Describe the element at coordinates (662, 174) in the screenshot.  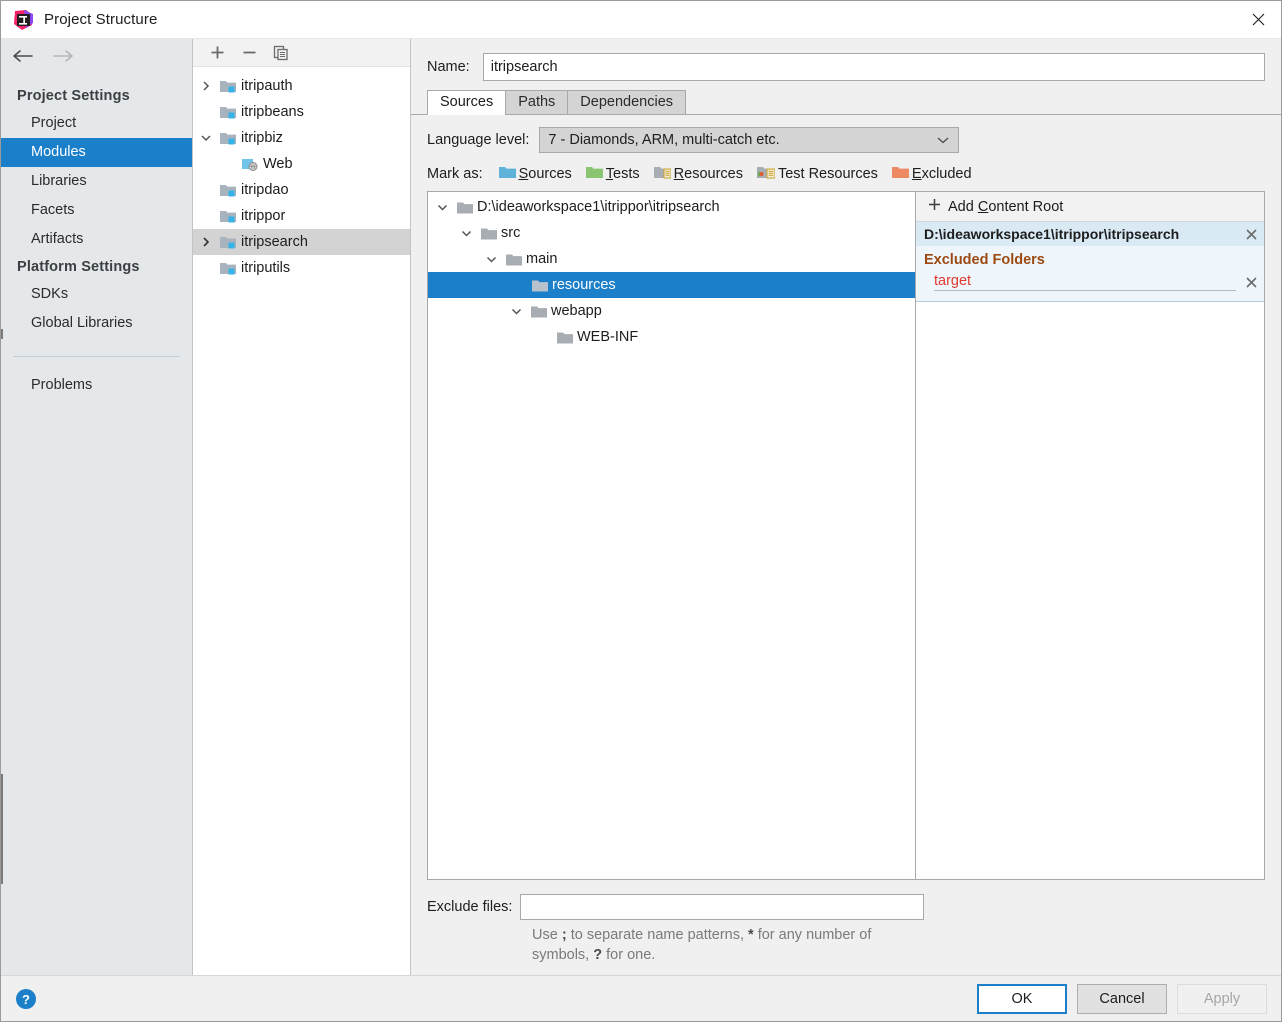
I see `resources-folder-icon` at that location.